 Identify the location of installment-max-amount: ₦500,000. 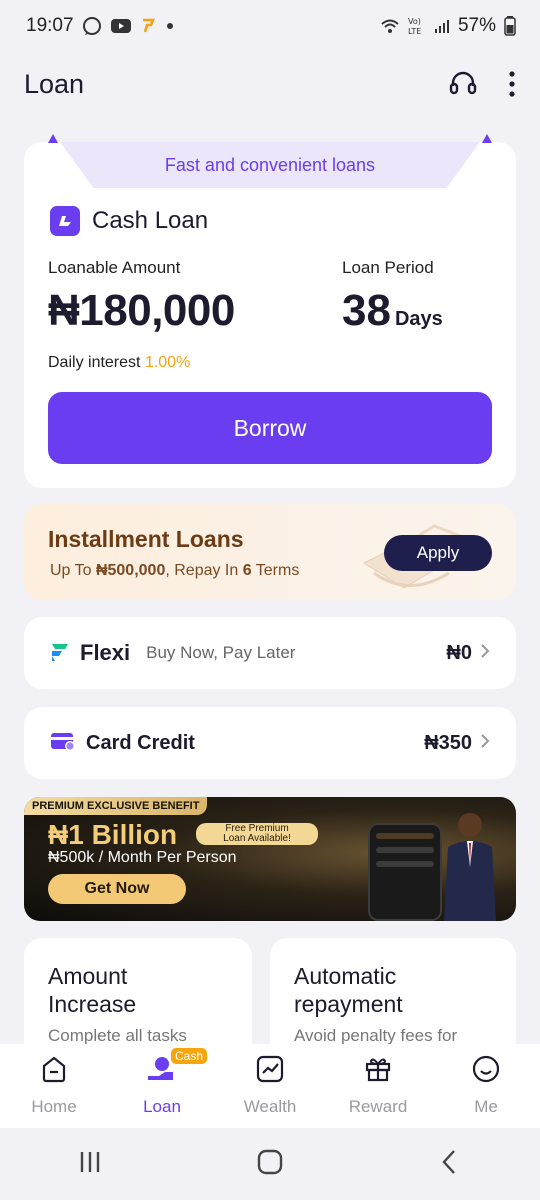
(130, 570).